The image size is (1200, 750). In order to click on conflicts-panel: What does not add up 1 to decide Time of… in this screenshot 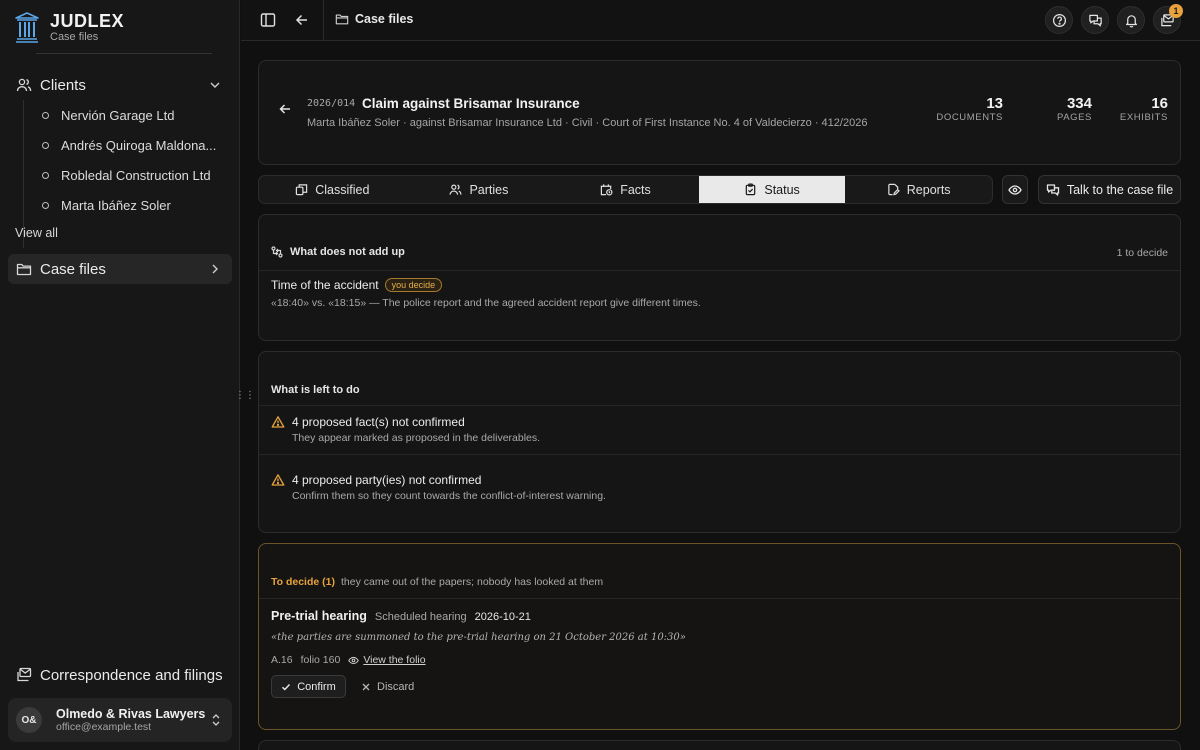, I will do `click(719, 277)`.